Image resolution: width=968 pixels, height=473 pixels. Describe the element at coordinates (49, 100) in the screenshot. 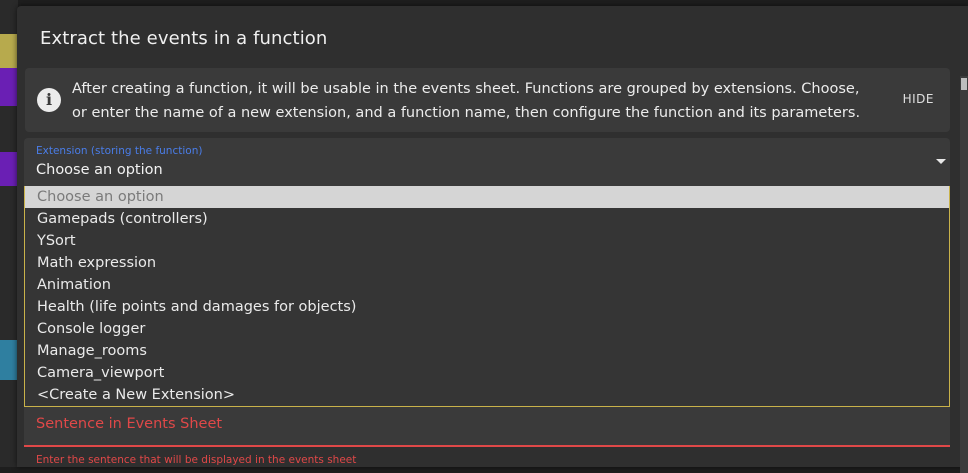

I see `info-icon: i` at that location.